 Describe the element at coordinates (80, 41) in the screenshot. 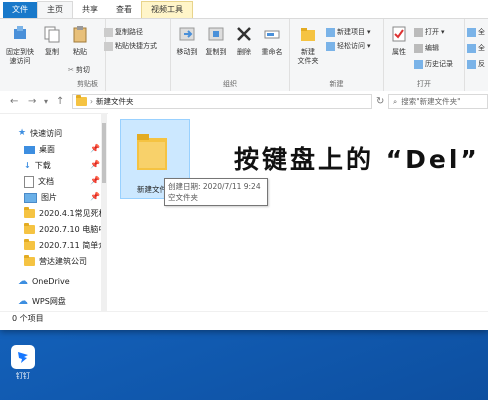

I see `paste-button: 粘贴` at that location.